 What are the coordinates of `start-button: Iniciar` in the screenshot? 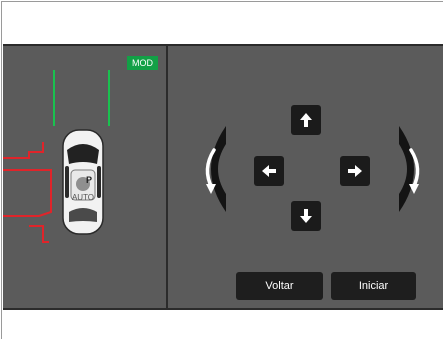 It's located at (373, 286).